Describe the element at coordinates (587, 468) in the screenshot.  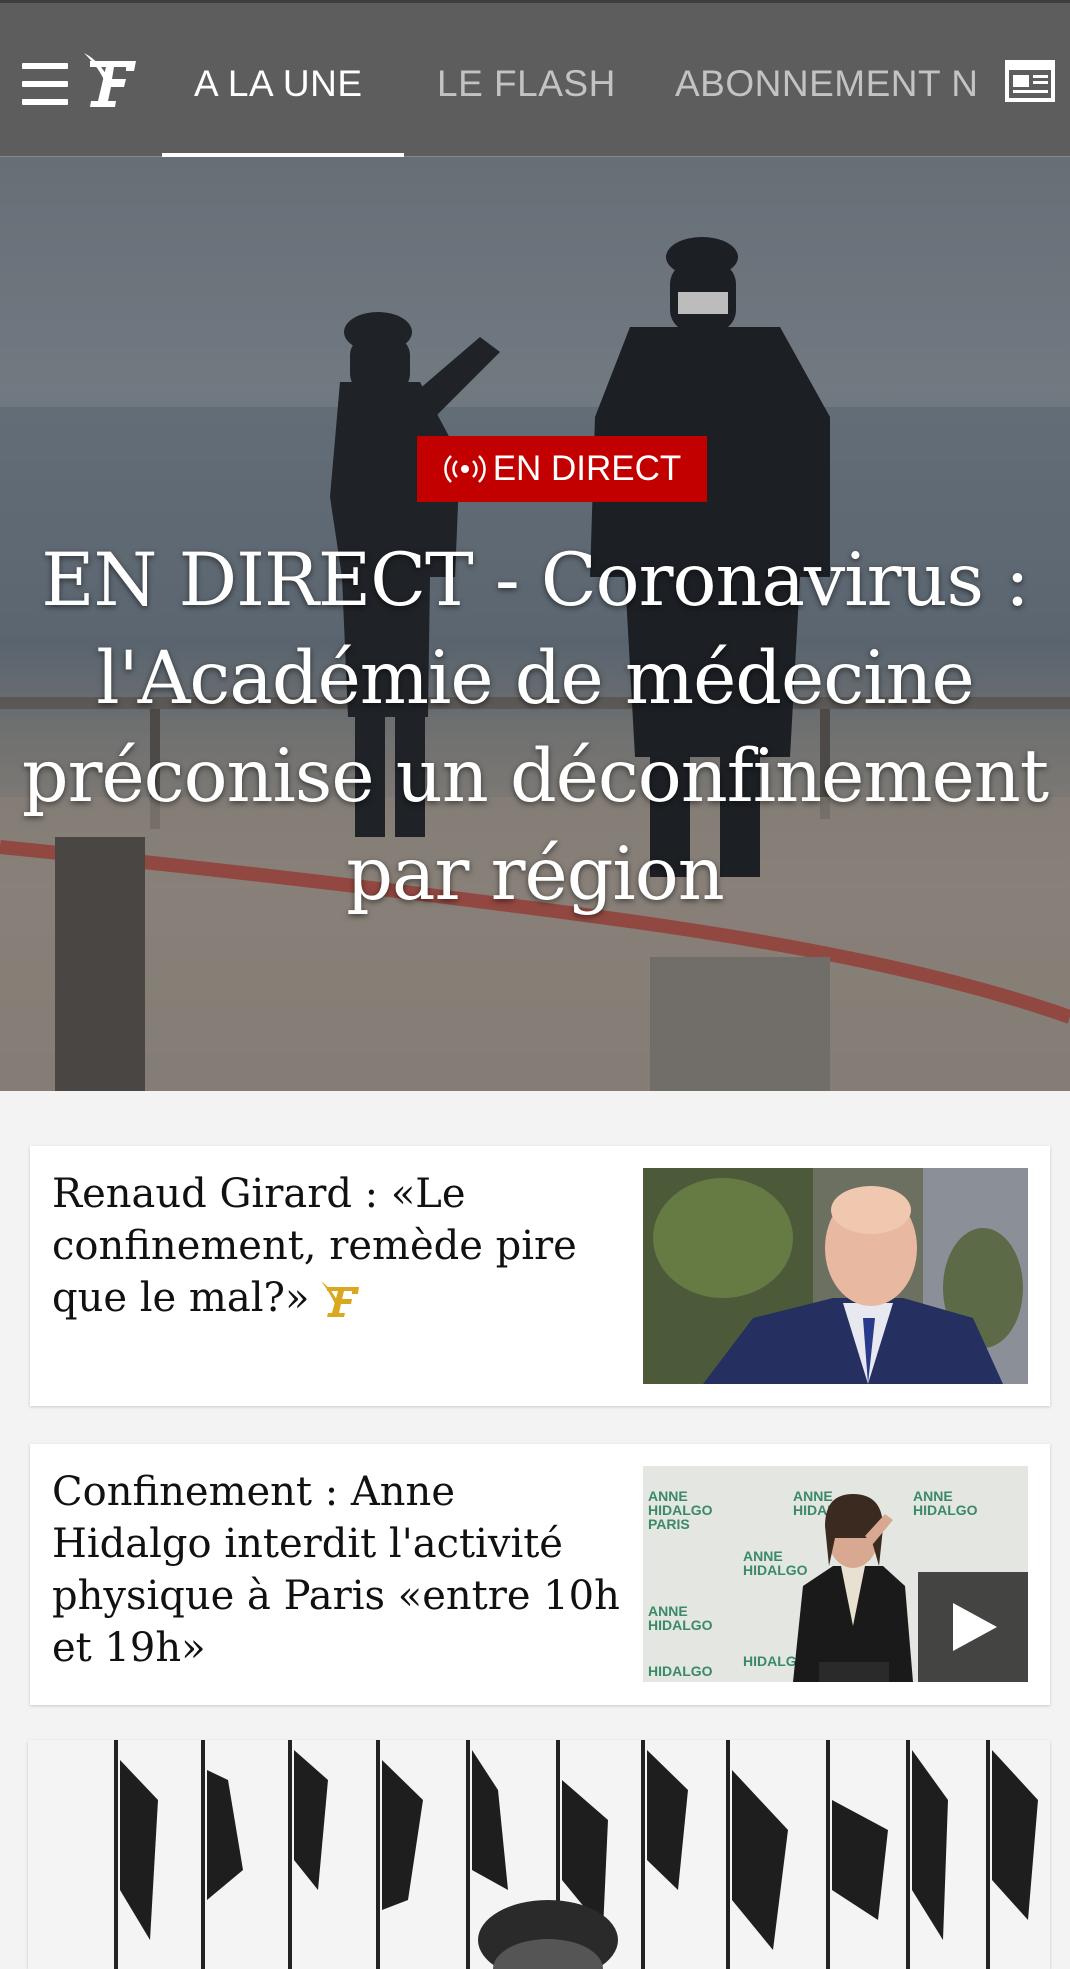
I see `live-badge-label: EN DIRECT` at that location.